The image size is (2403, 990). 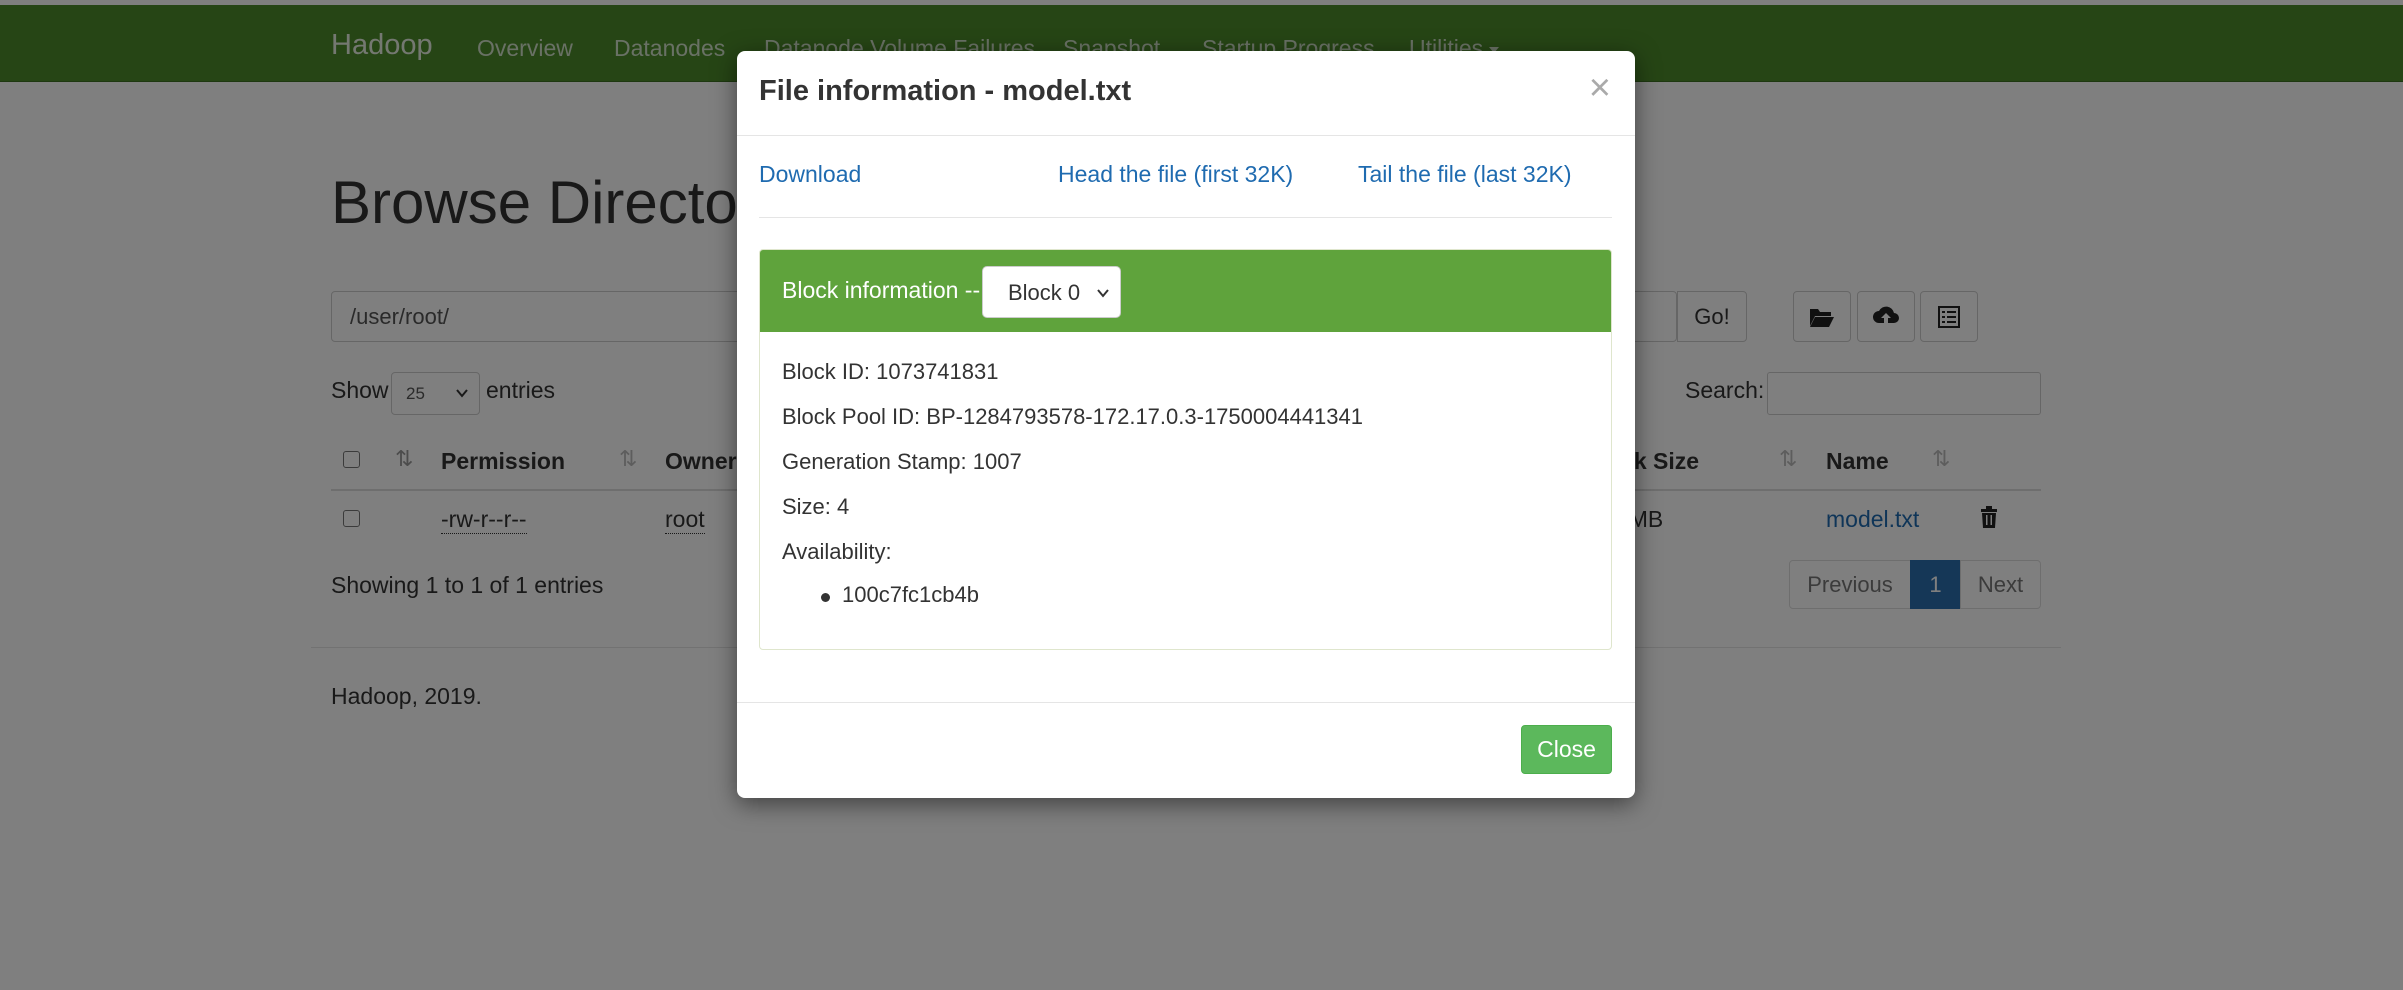 I want to click on chevron-down-icon, so click(x=1103, y=293).